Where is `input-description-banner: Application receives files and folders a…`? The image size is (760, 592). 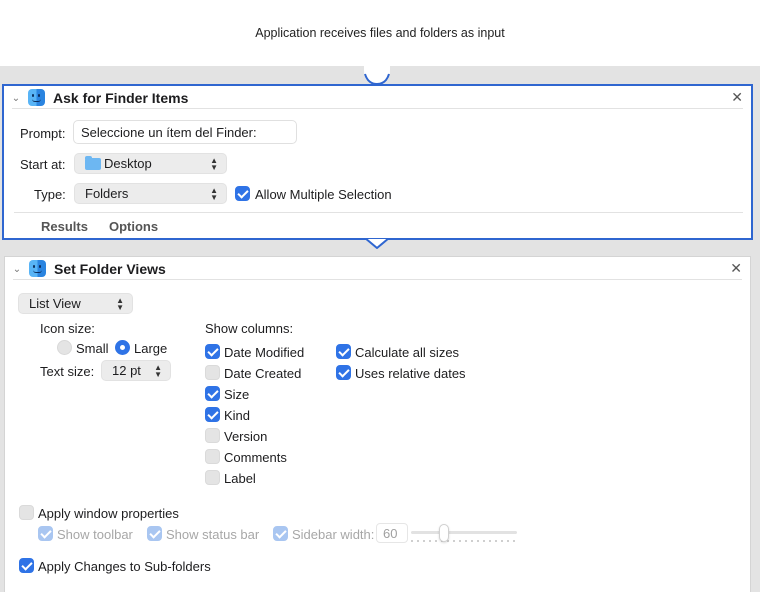
input-description-banner: Application receives files and folders a… is located at coordinates (380, 33).